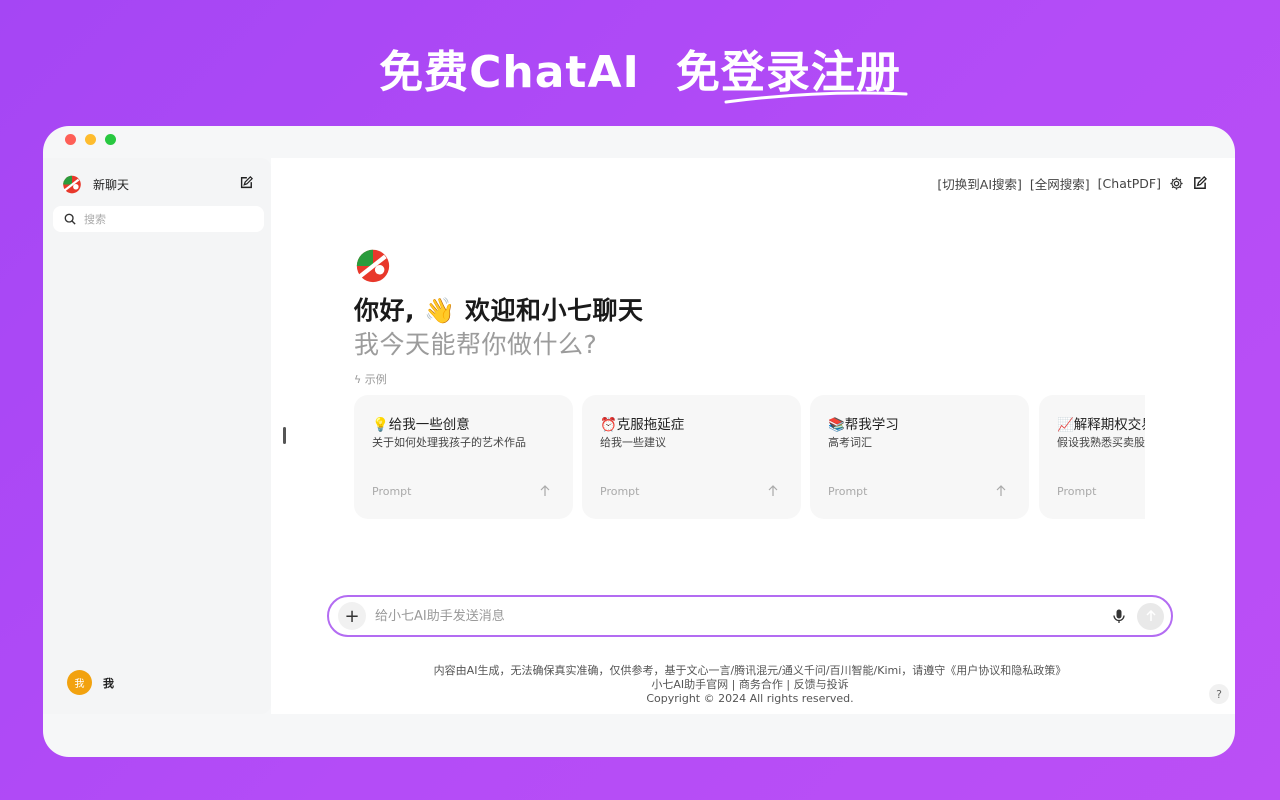  I want to click on example-card-title: ⏰克服拖延症, so click(642, 425).